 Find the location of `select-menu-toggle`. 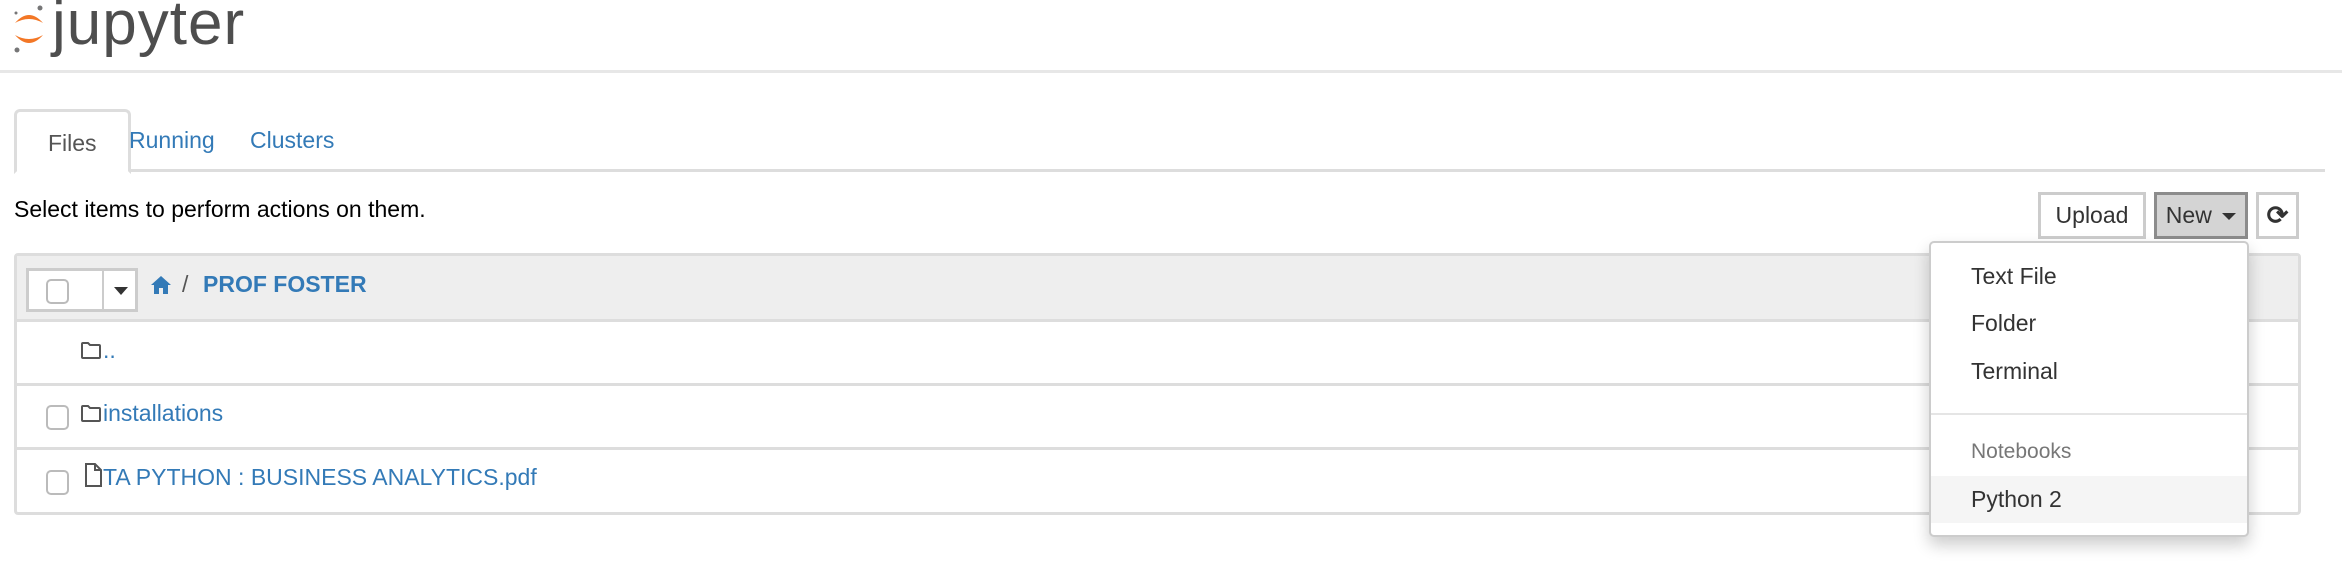

select-menu-toggle is located at coordinates (119, 290).